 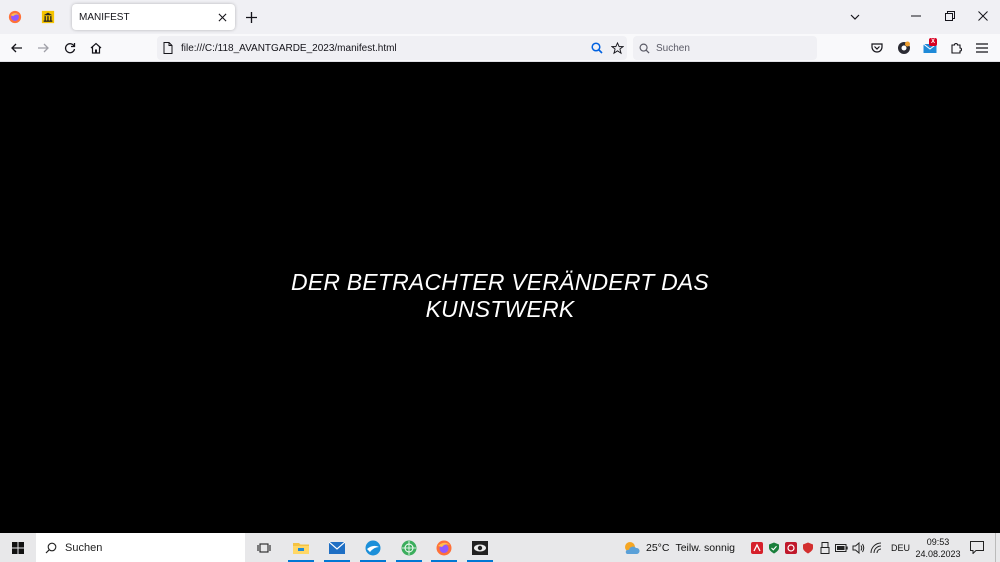 What do you see at coordinates (500, 17) in the screenshot?
I see `tab-strip: MANIFEST` at bounding box center [500, 17].